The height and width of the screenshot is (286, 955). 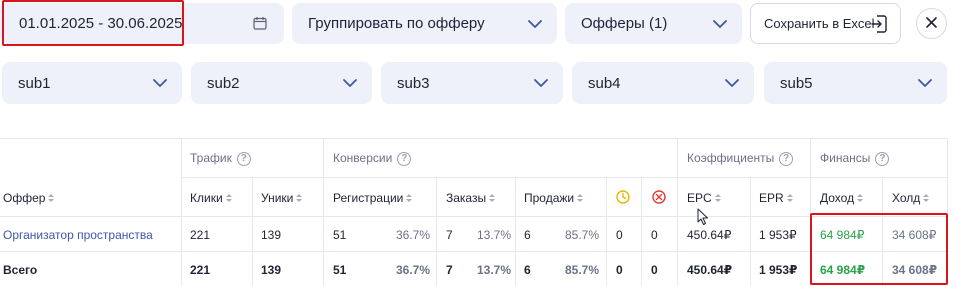 What do you see at coordinates (494, 270) in the screenshot?
I see `cell-orders-pct: 13.7%` at bounding box center [494, 270].